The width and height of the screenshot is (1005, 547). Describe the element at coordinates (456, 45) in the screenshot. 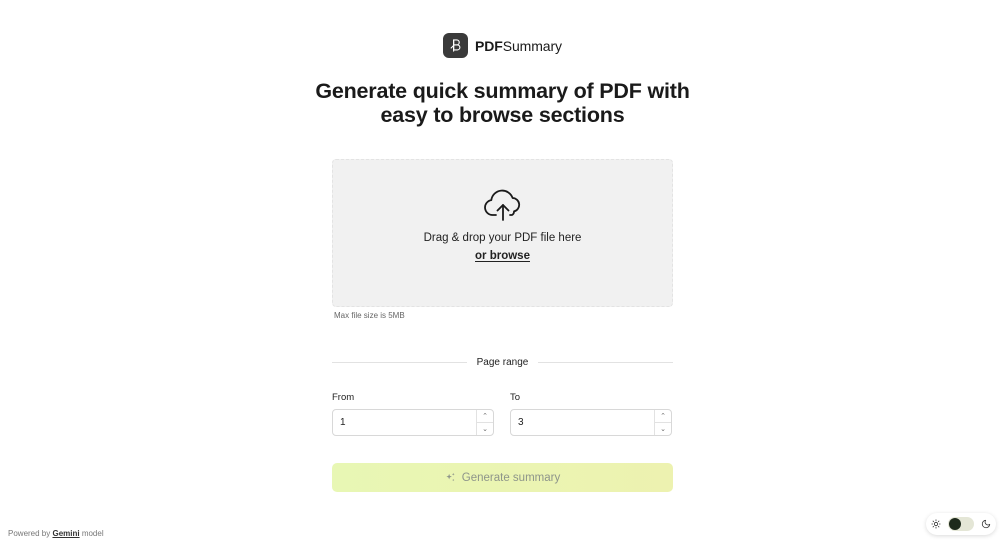

I see `pen-nib-icon` at that location.